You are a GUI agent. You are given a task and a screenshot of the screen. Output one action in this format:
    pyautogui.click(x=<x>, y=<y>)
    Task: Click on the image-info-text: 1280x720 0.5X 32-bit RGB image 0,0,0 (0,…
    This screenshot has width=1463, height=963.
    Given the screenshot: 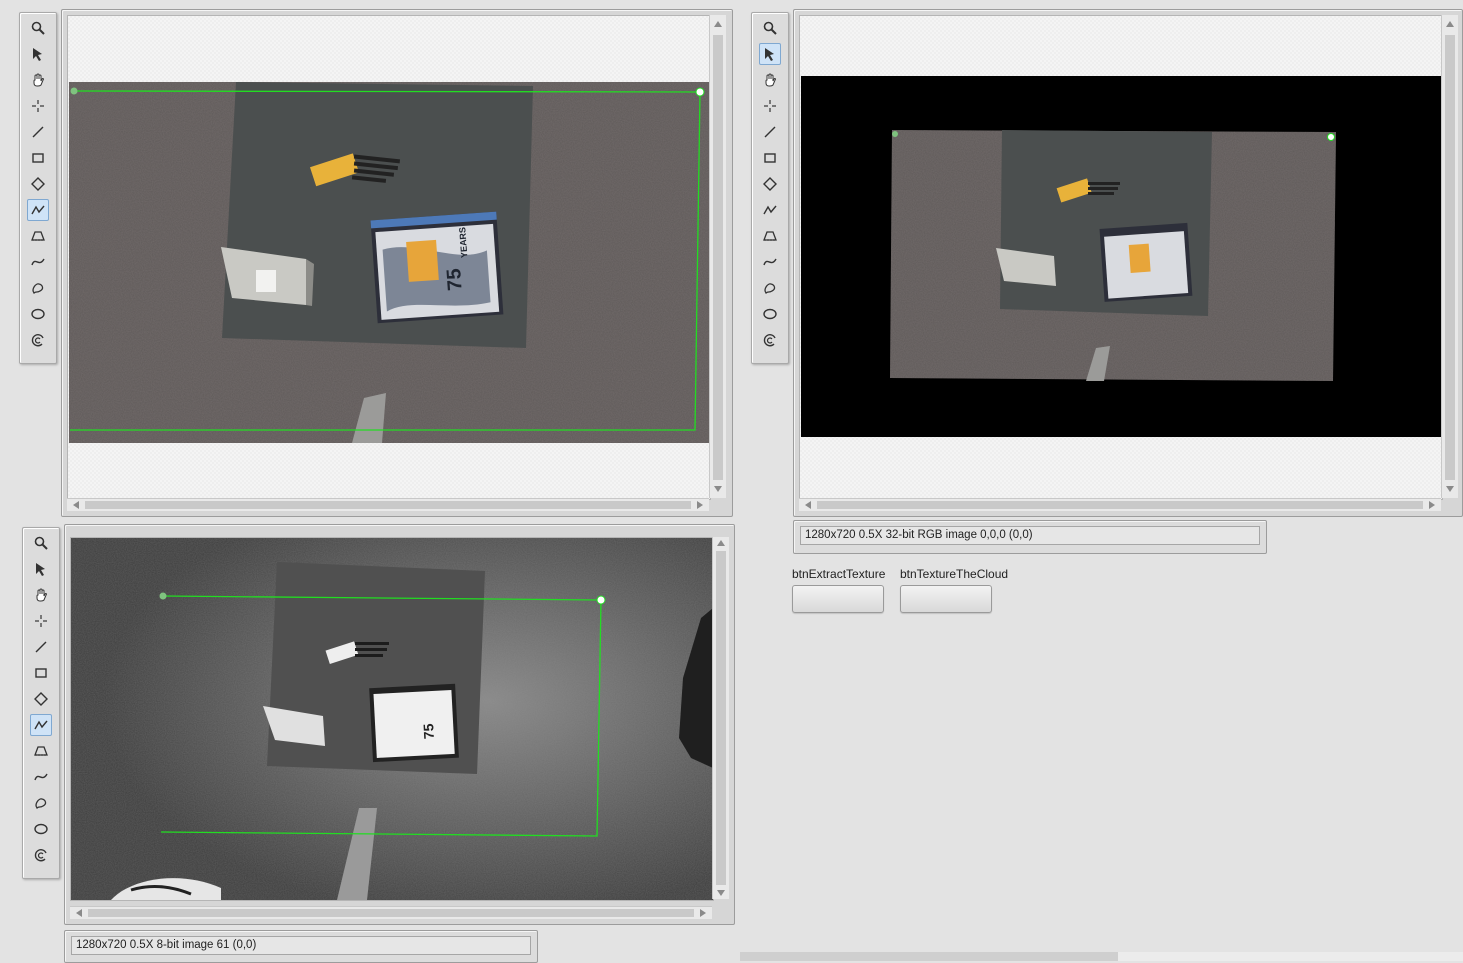 What is the action you would take?
    pyautogui.click(x=1030, y=535)
    